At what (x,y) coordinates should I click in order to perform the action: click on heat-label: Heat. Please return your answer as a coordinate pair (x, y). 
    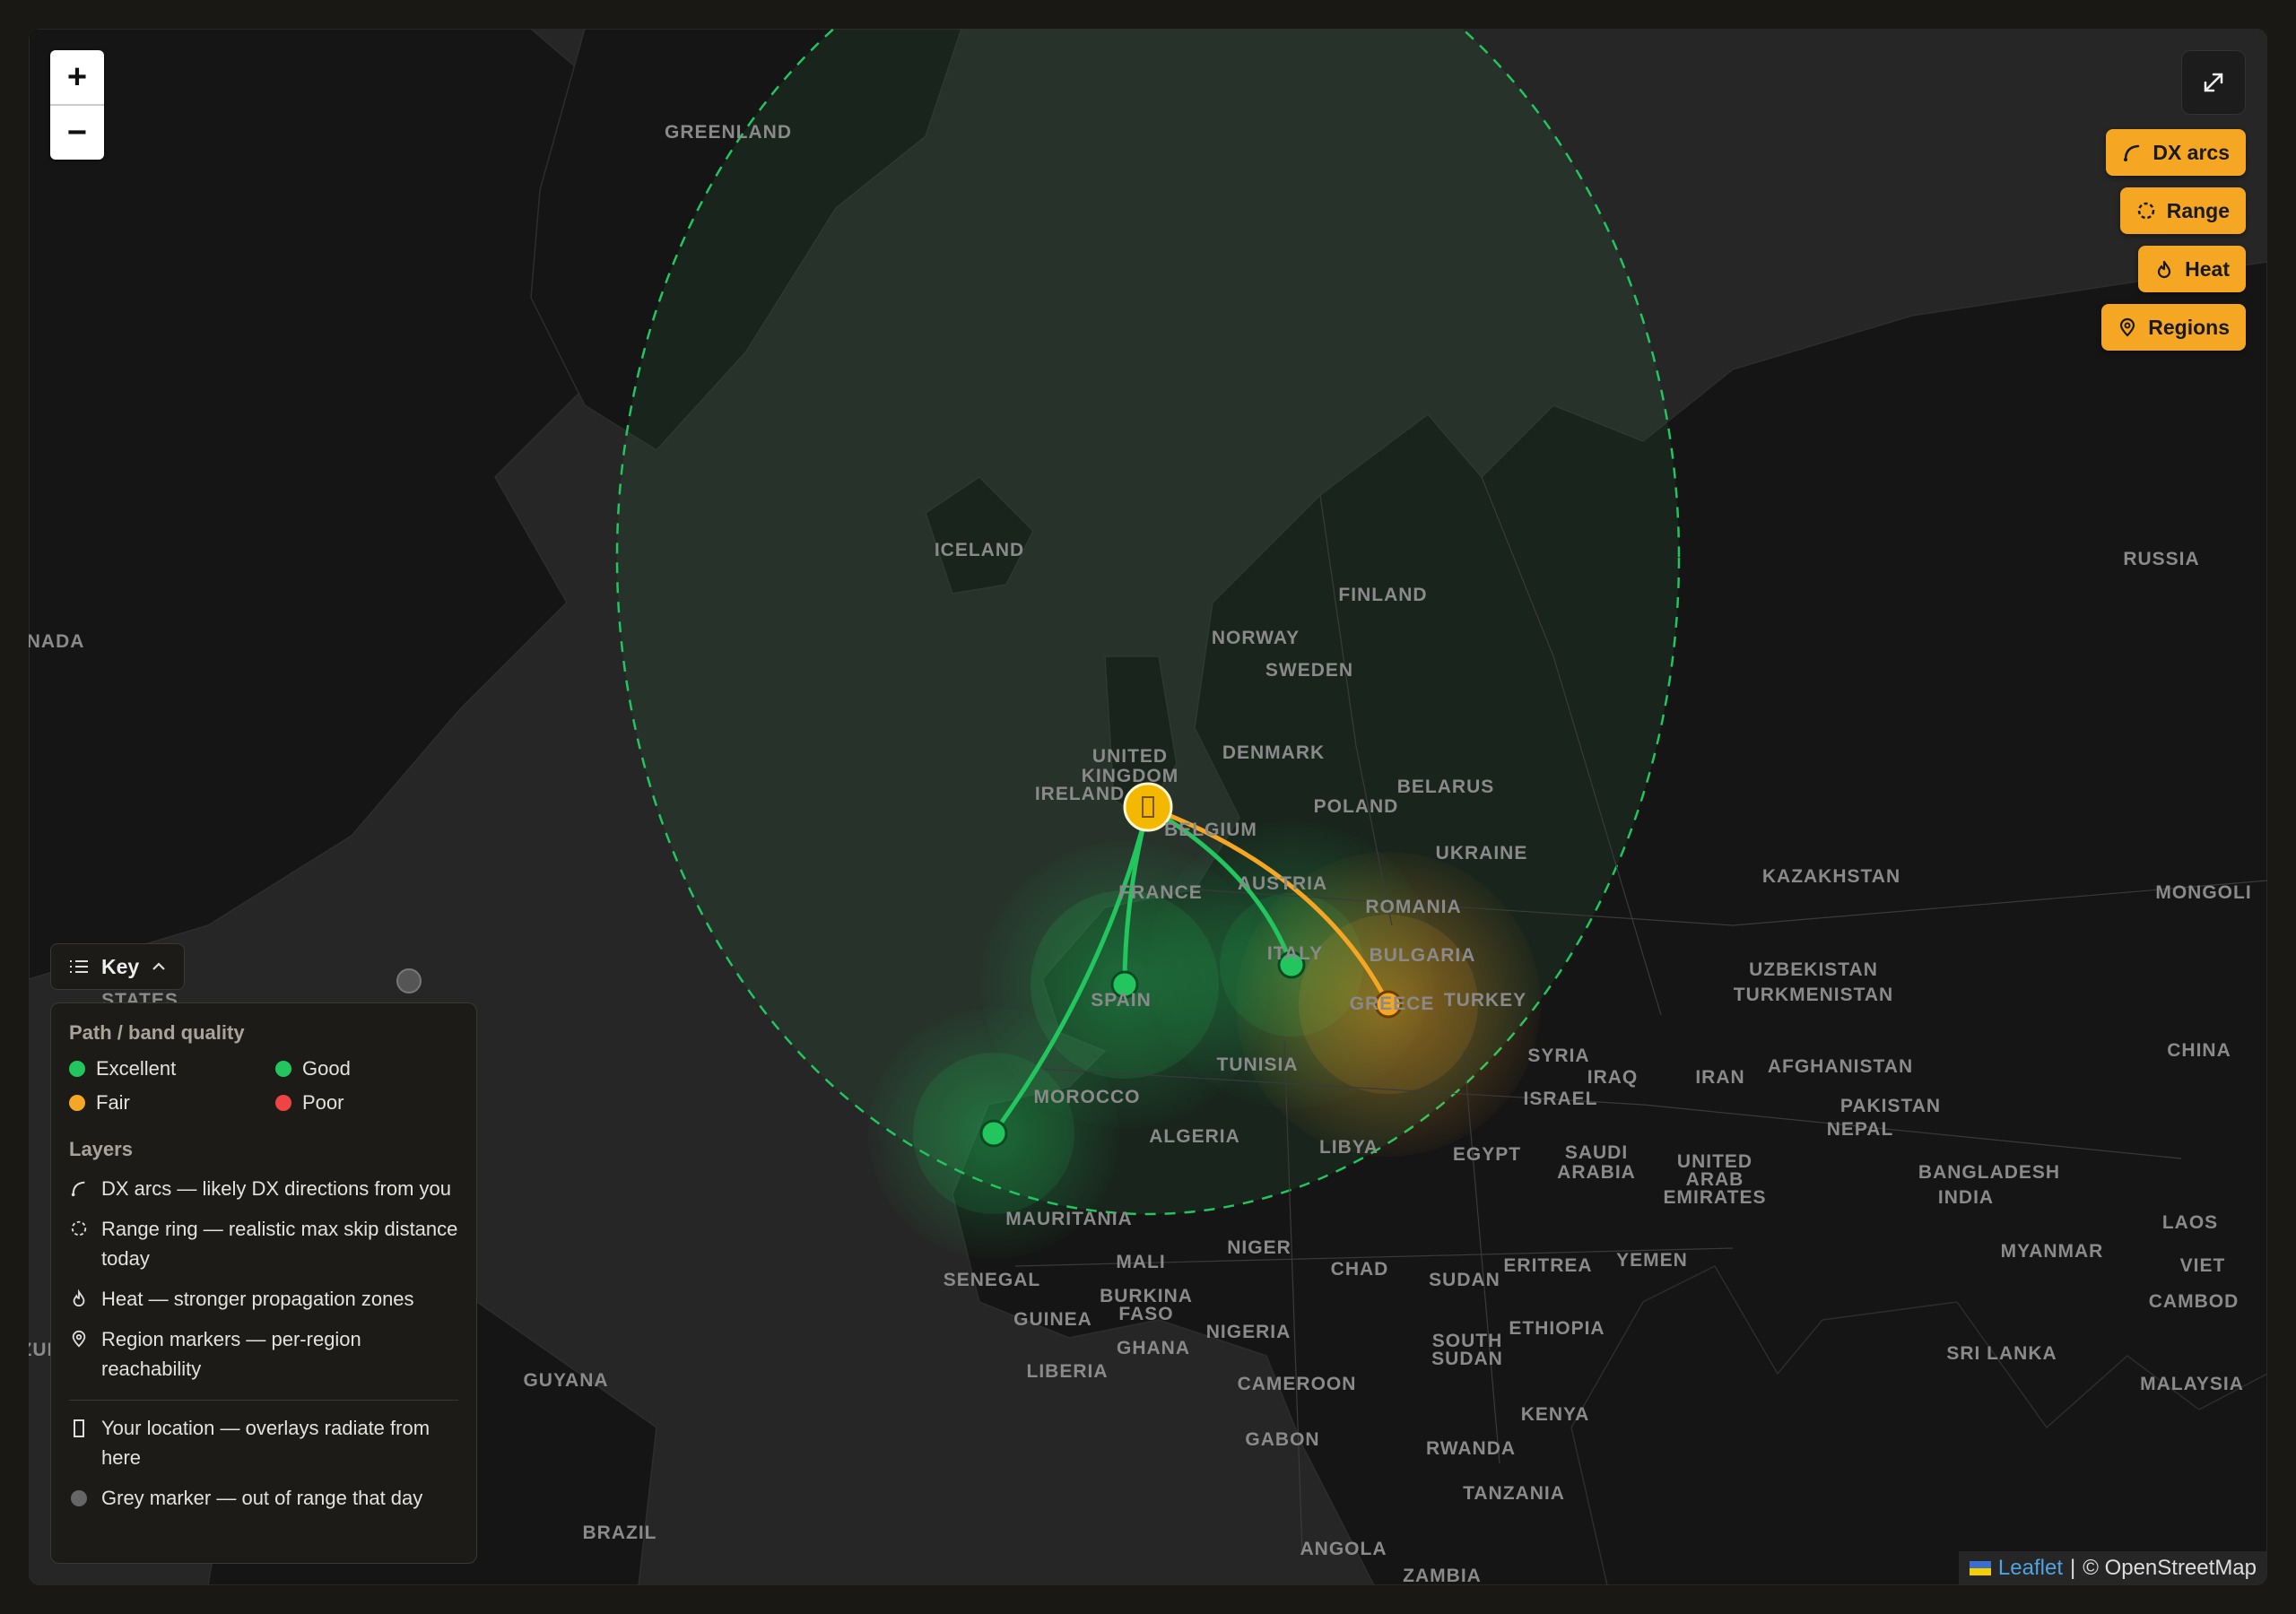
    Looking at the image, I should click on (2207, 268).